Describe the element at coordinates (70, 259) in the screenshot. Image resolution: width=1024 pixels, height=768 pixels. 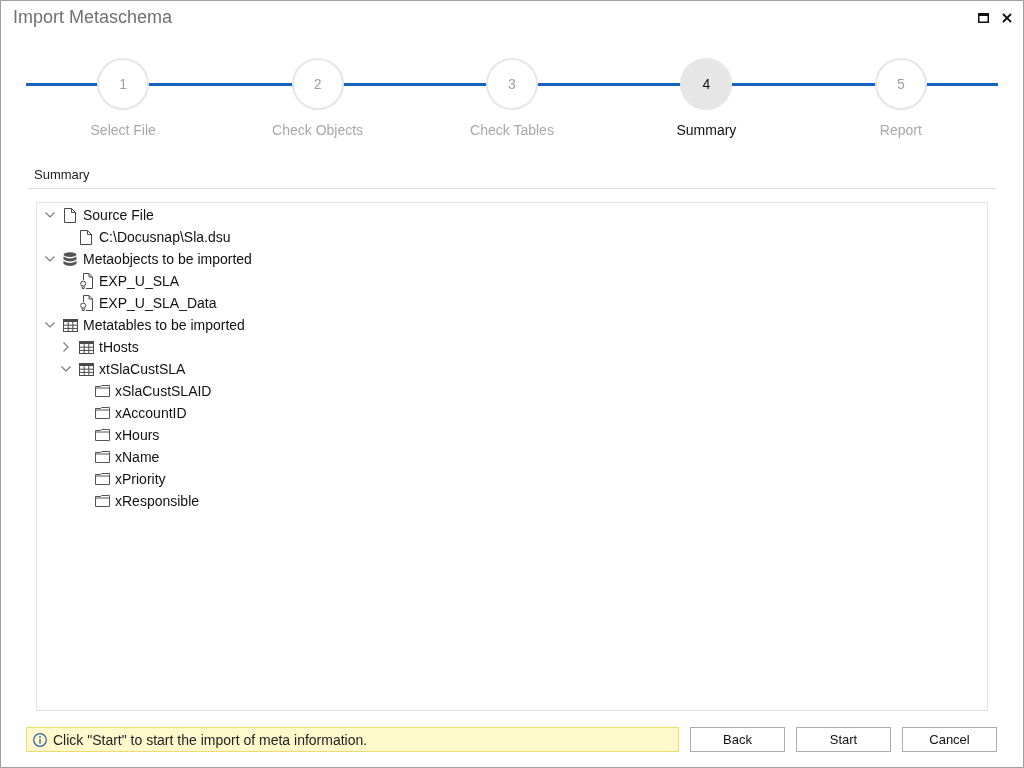
I see `database-icon` at that location.